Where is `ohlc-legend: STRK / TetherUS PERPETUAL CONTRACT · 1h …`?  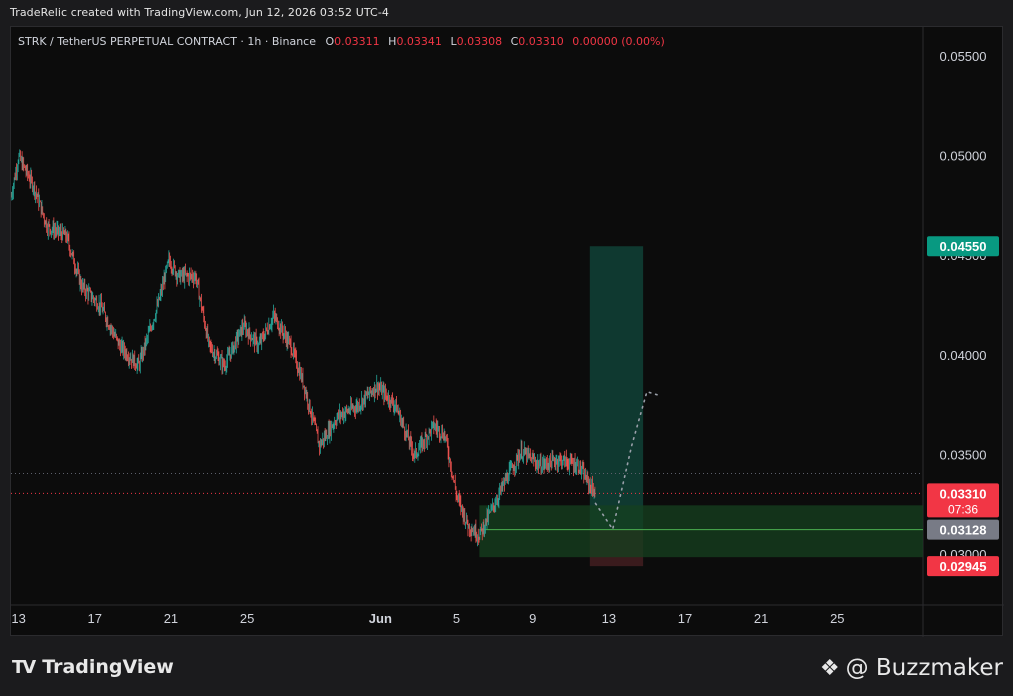
ohlc-legend: STRK / TetherUS PERPETUAL CONTRACT · 1h … is located at coordinates (344, 41).